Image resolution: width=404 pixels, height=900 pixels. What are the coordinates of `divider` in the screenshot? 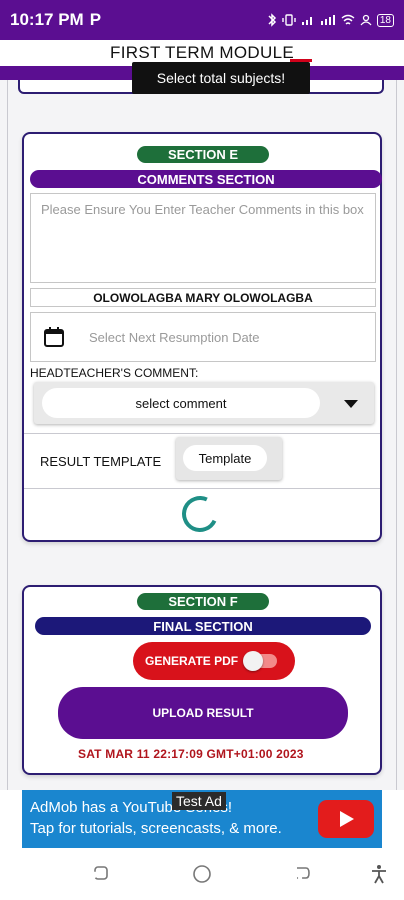 It's located at (202, 433).